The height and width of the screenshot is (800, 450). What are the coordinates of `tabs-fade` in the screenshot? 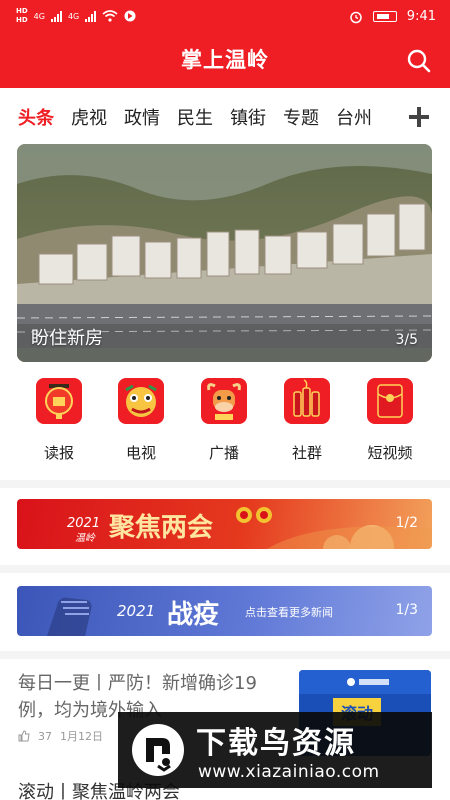 It's located at (395, 117).